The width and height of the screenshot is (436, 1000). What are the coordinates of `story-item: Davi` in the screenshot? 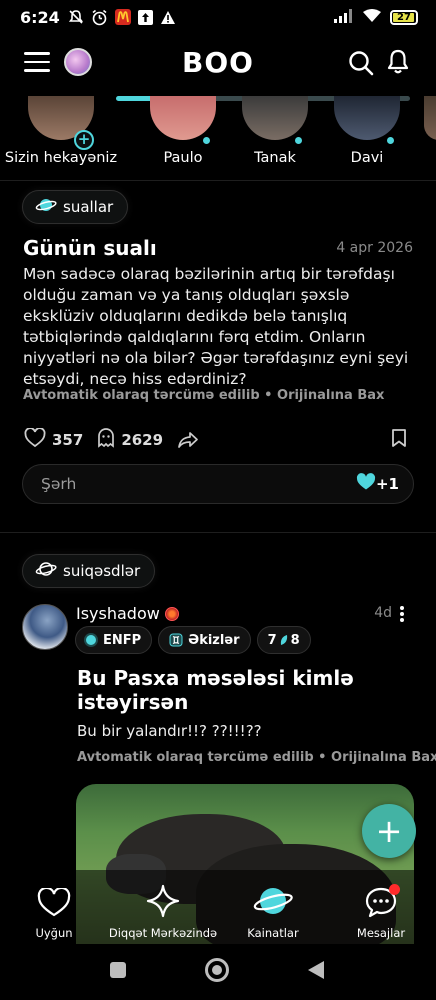 It's located at (367, 131).